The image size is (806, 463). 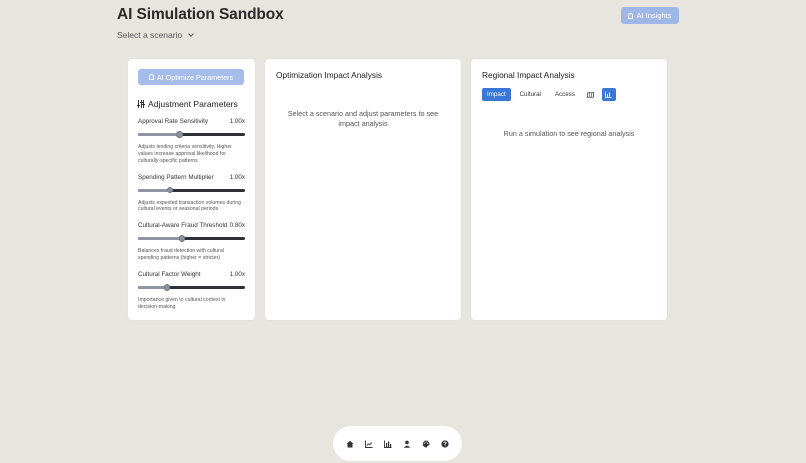 I want to click on ai-insights-button: AI Insights, so click(x=650, y=15).